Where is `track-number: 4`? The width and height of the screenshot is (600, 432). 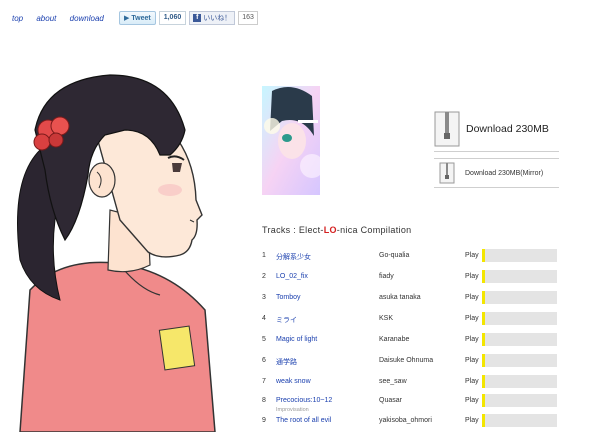
track-number: 4 is located at coordinates (264, 318).